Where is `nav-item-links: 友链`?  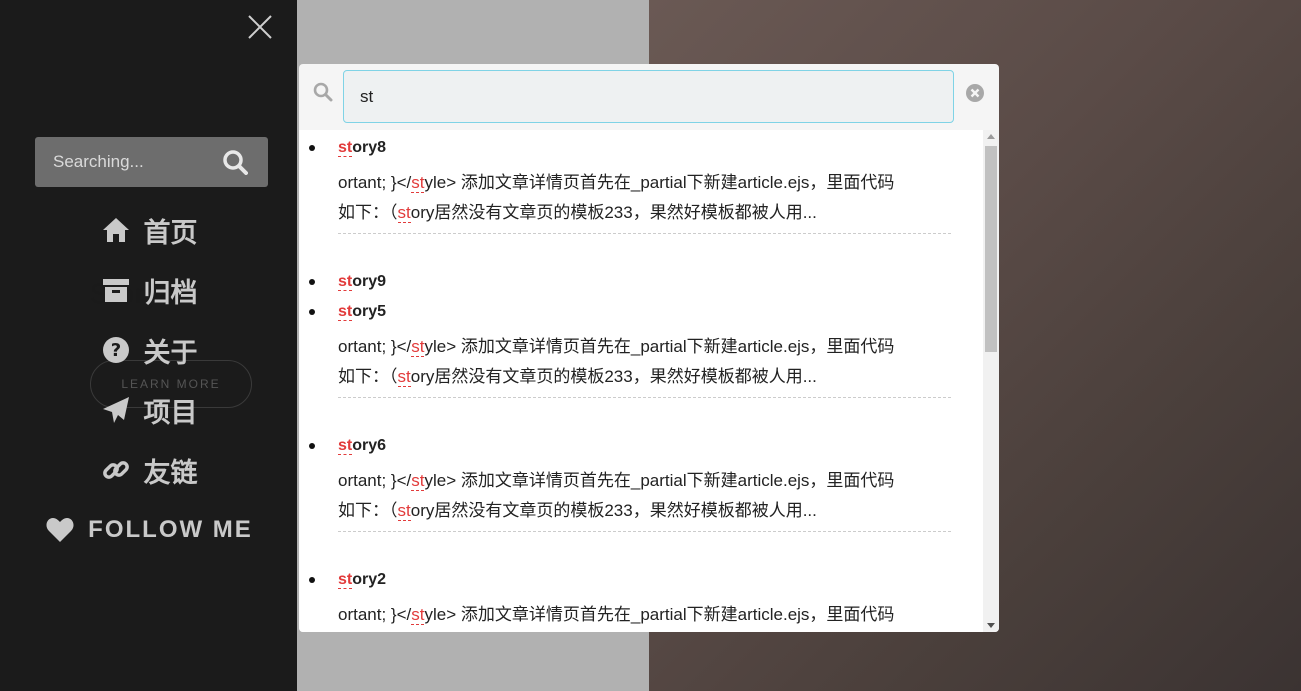
nav-item-links: 友链 is located at coordinates (148, 470).